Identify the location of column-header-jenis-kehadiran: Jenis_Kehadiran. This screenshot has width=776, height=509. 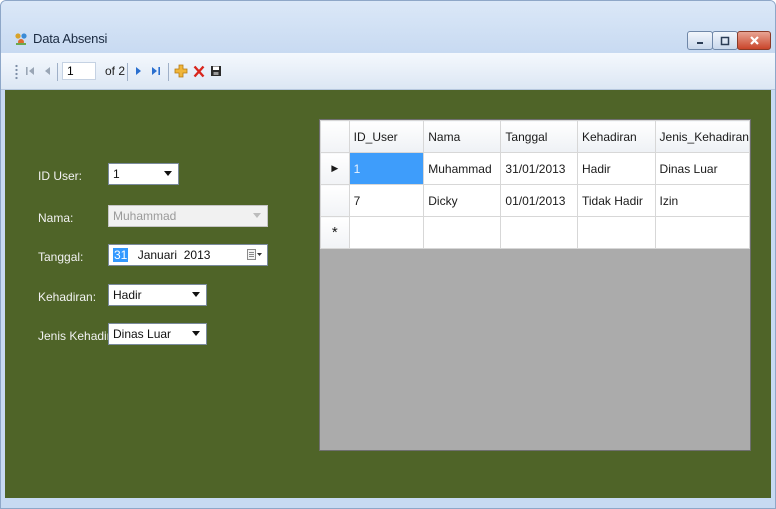
(702, 136).